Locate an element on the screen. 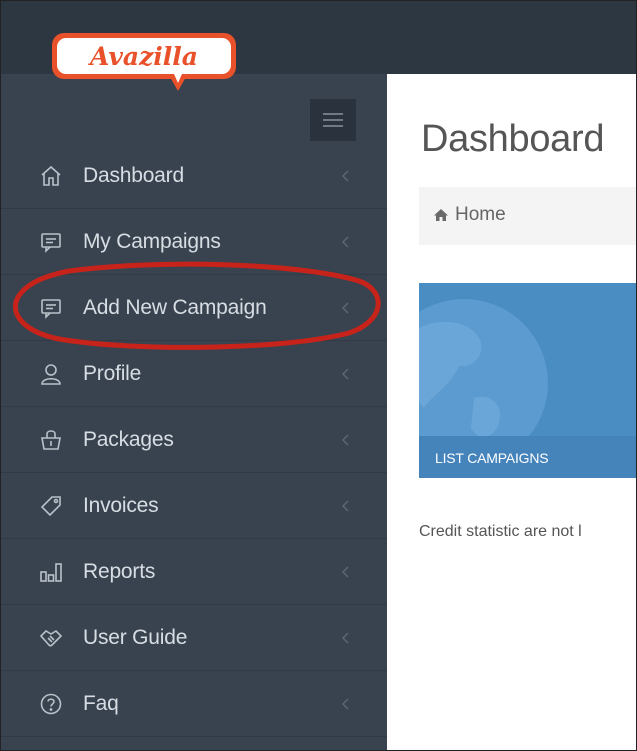  sidebar-item-label: User Guide is located at coordinates (135, 637).